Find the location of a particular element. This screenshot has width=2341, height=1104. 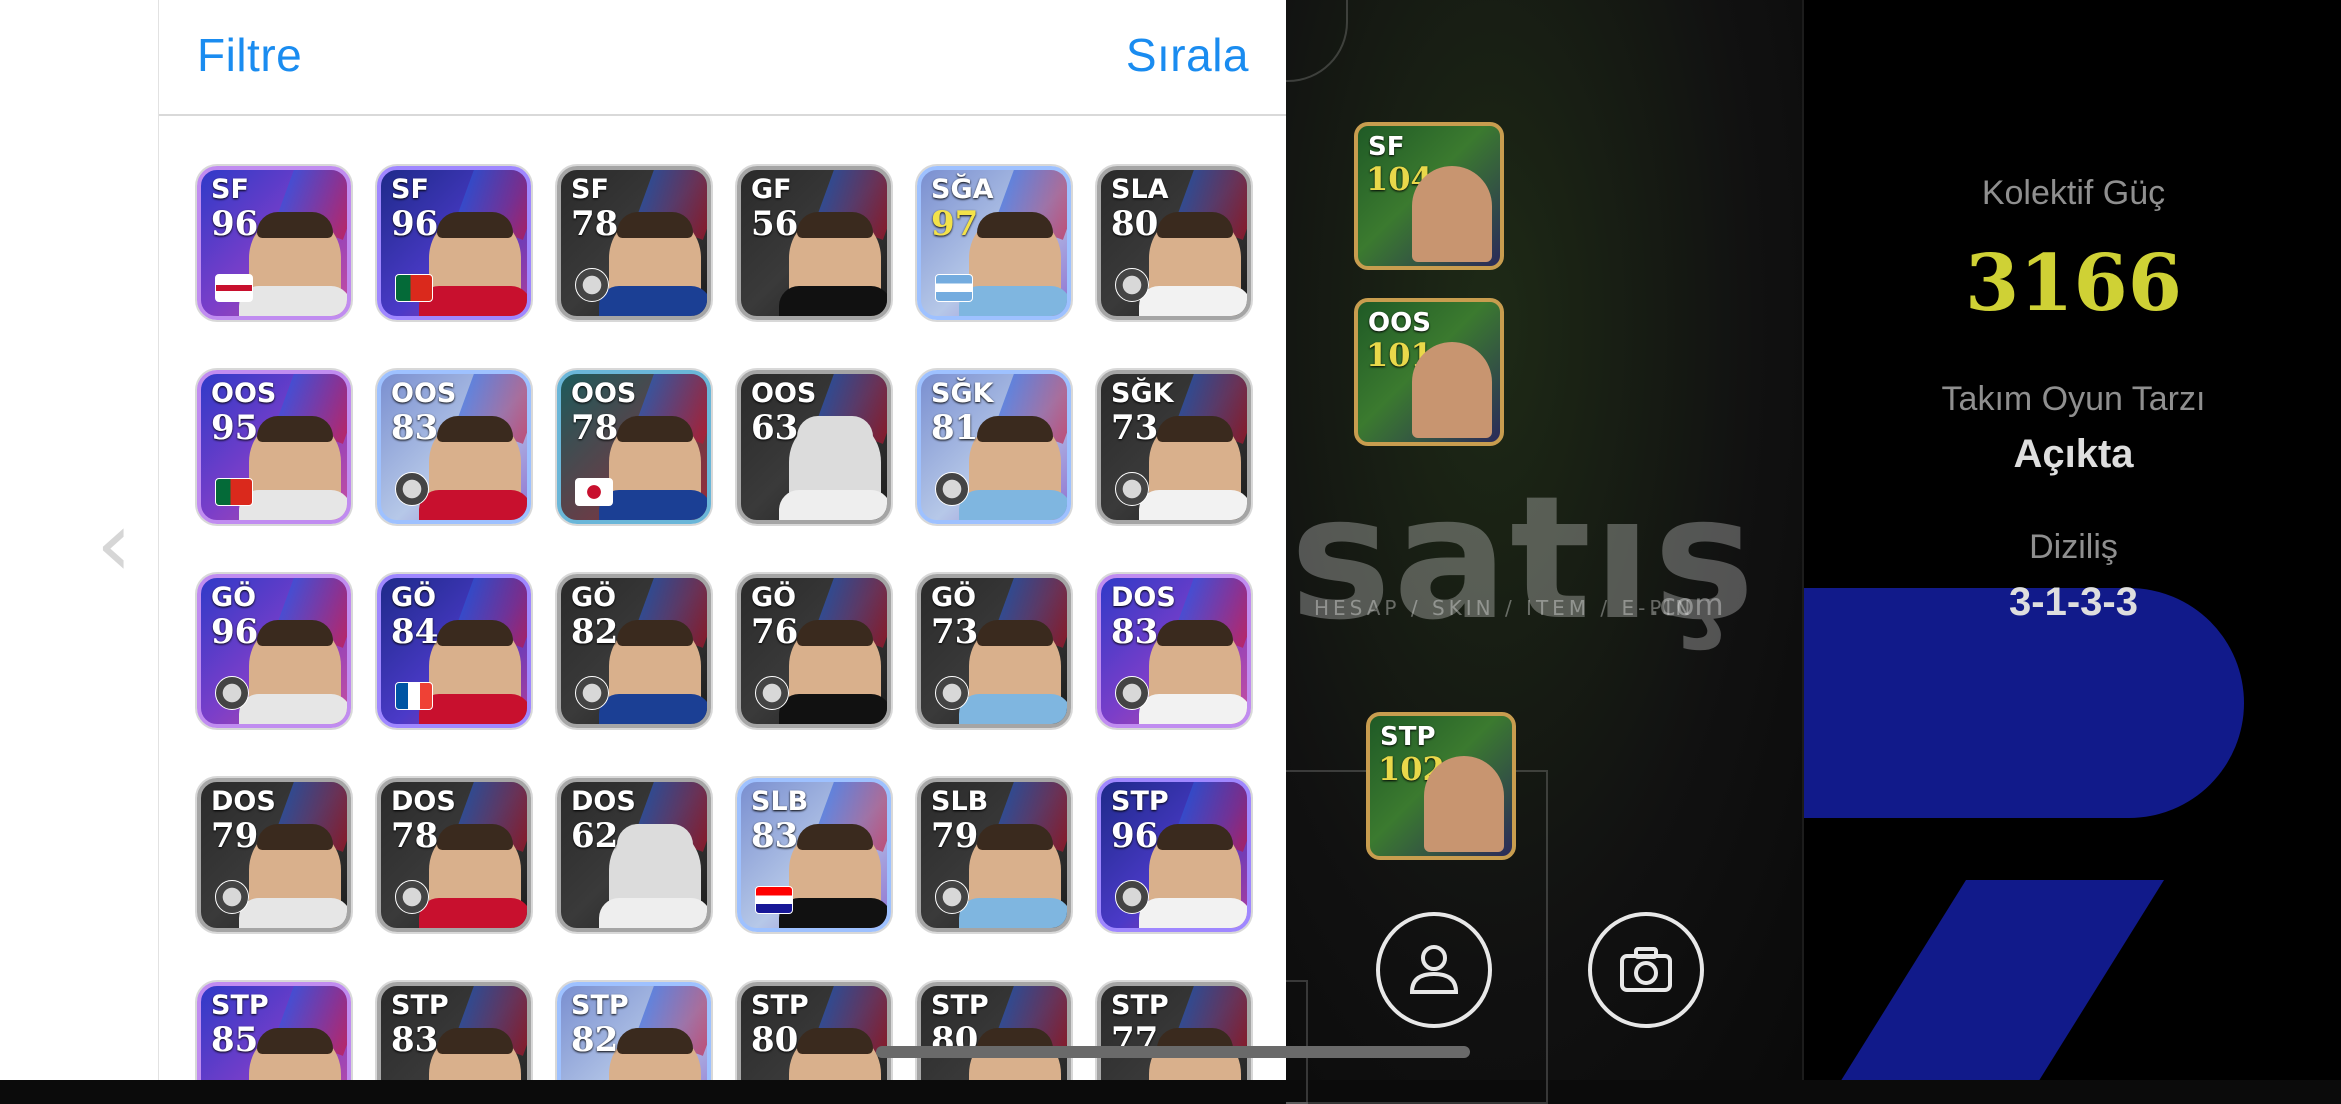

player-card: SLB 83 is located at coordinates (814, 855).